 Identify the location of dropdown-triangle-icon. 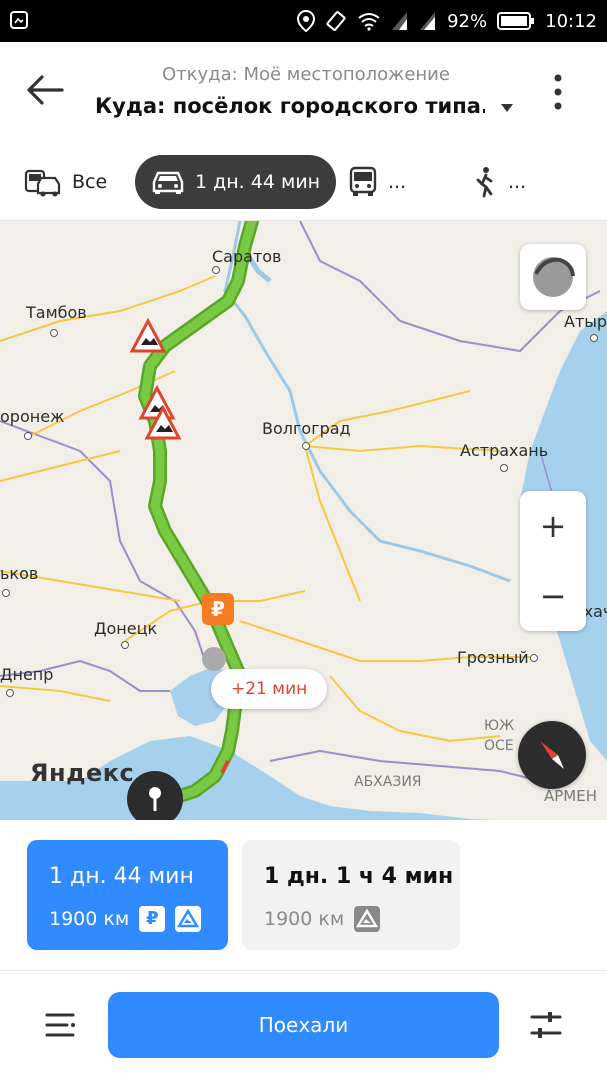
(507, 108).